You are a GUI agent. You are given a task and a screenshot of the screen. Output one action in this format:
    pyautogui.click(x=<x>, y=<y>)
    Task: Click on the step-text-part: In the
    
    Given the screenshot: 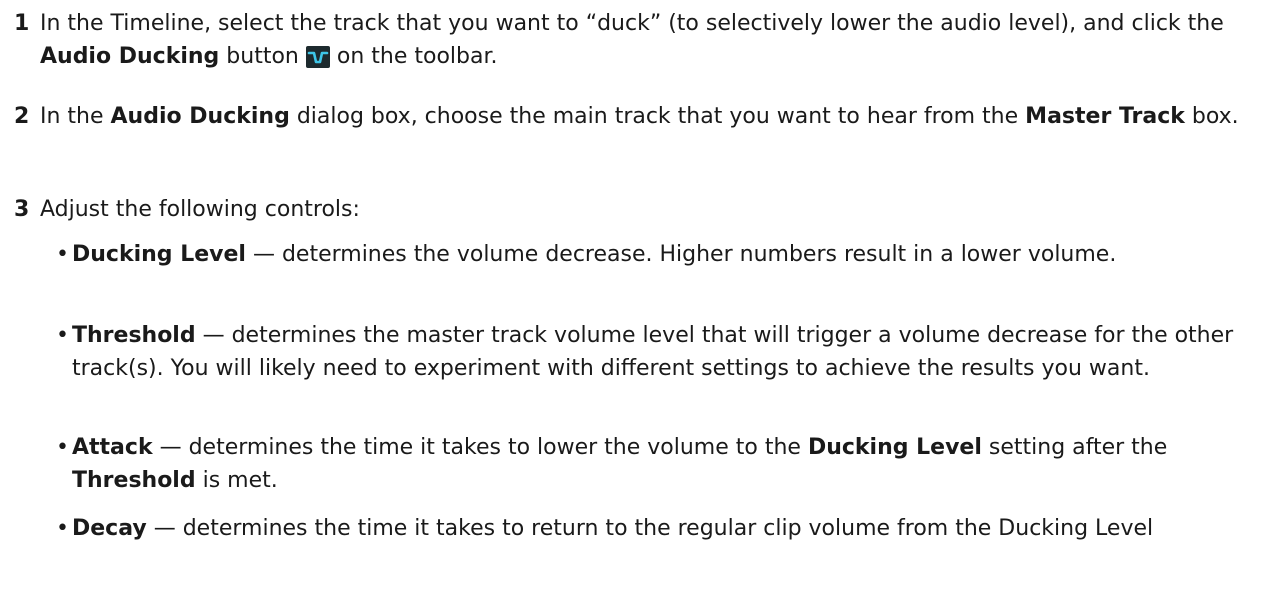 What is the action you would take?
    pyautogui.click(x=75, y=116)
    